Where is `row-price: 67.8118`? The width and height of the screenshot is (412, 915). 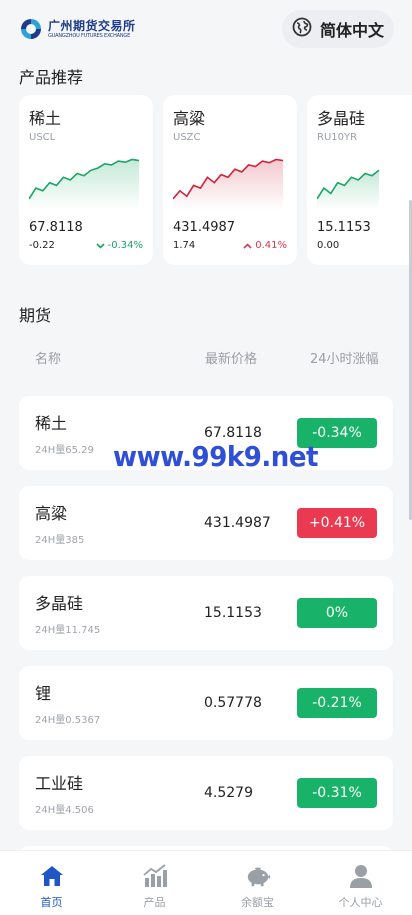 row-price: 67.8118 is located at coordinates (233, 433).